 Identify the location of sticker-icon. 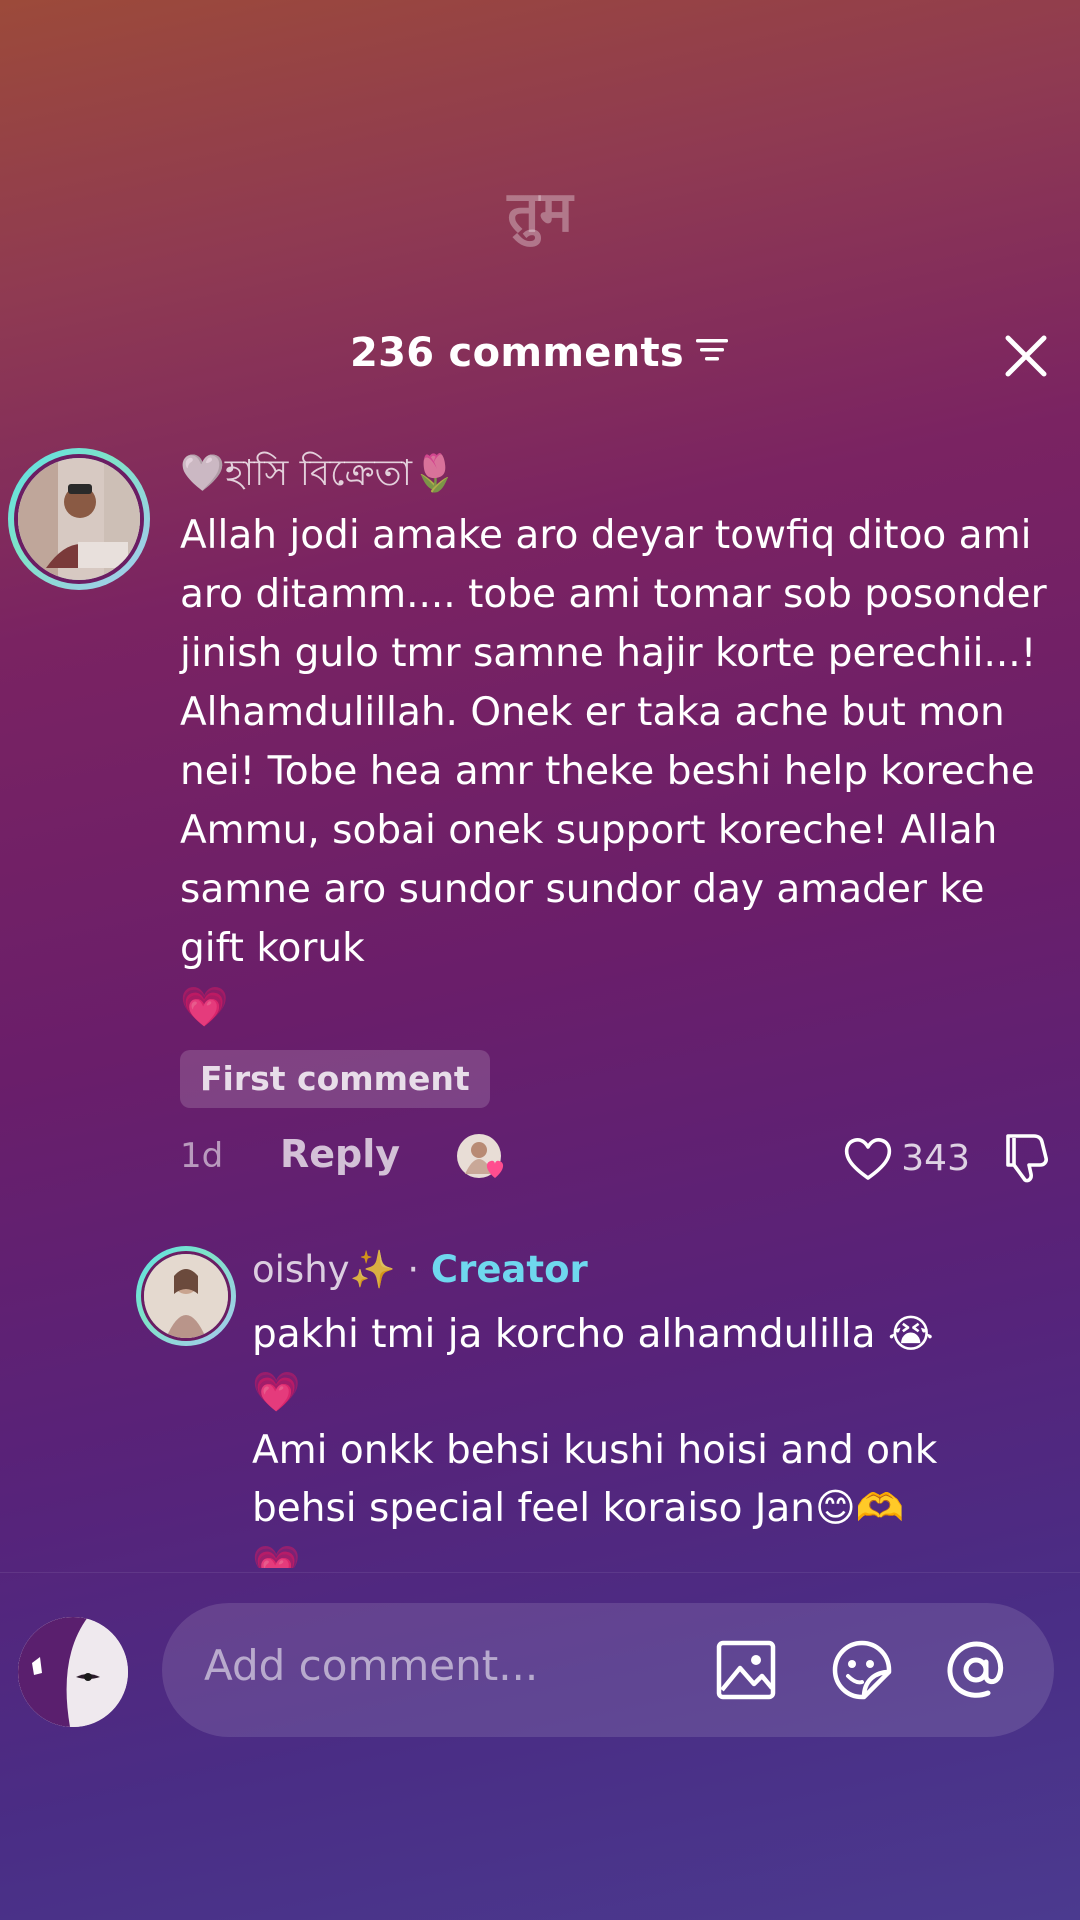
(862, 1670).